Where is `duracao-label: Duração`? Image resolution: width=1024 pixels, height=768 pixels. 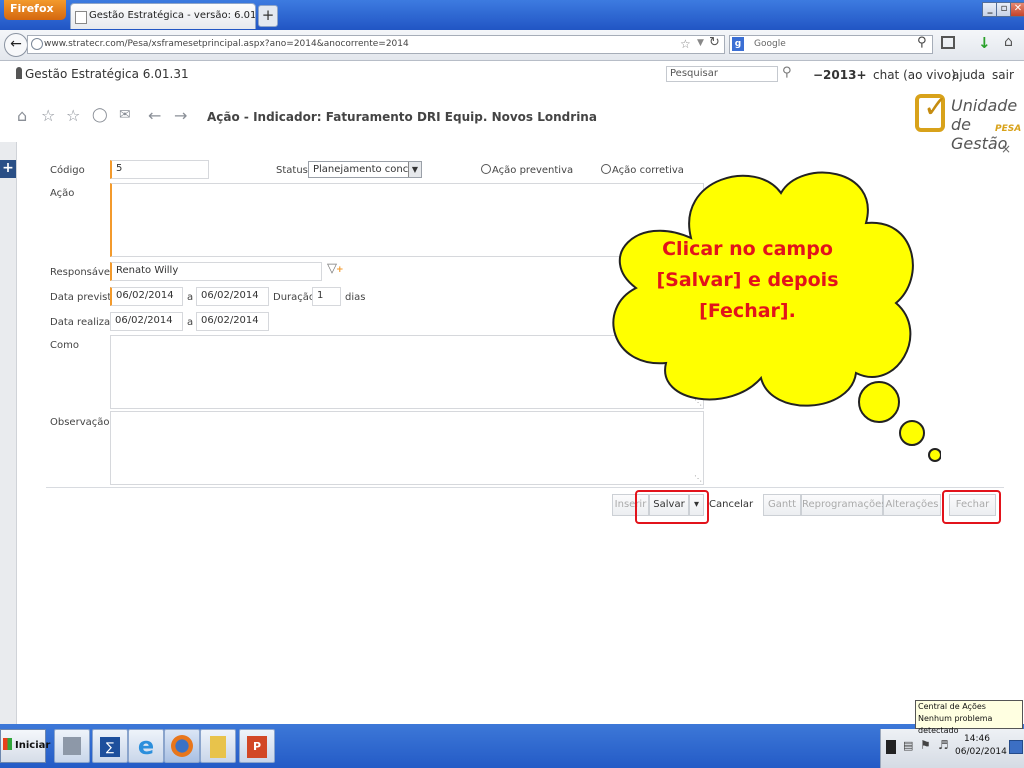 duracao-label: Duração is located at coordinates (294, 297).